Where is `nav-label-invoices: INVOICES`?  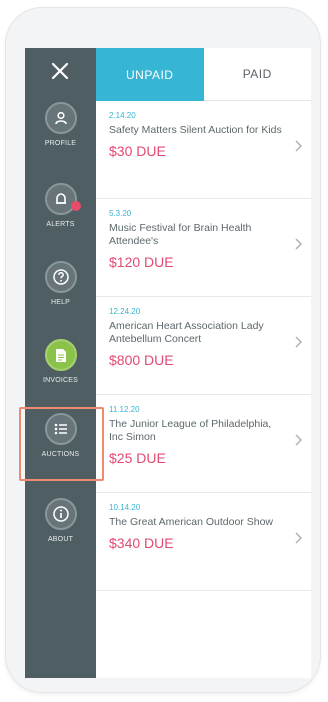 nav-label-invoices: INVOICES is located at coordinates (60, 380).